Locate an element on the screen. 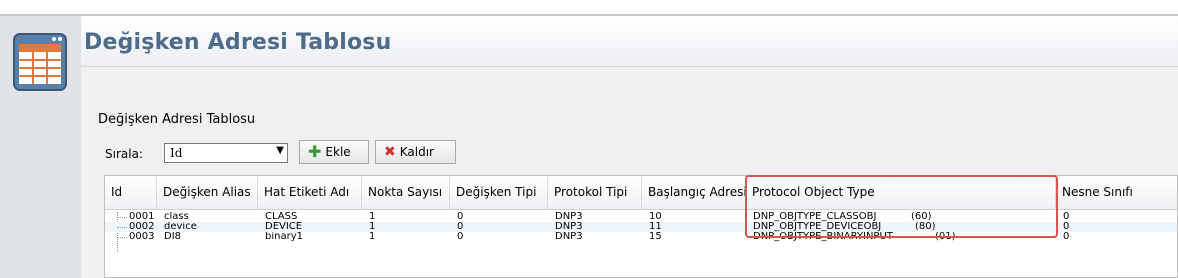 This screenshot has width=1178, height=278. cell-alias: DI8 is located at coordinates (173, 237).